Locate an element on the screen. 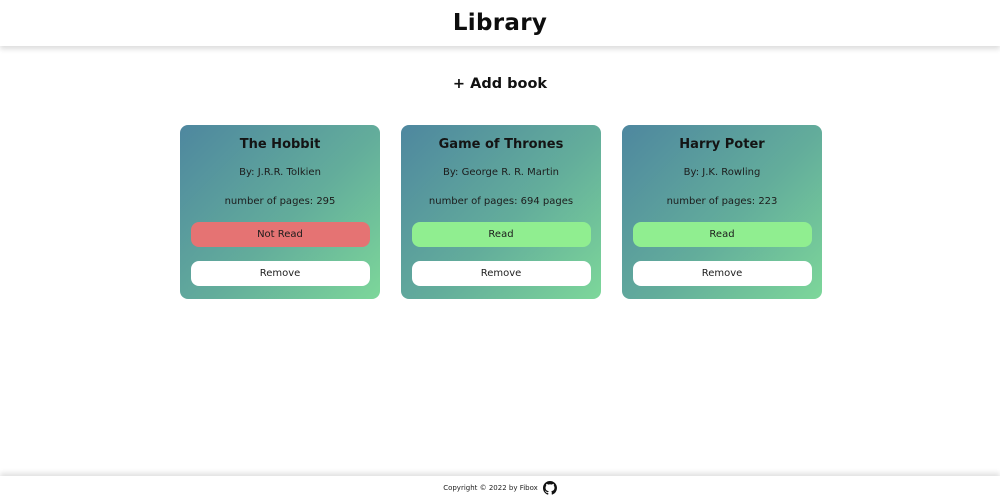 Image resolution: width=1000 pixels, height=500 pixels. book-title: Game of Thrones is located at coordinates (501, 144).